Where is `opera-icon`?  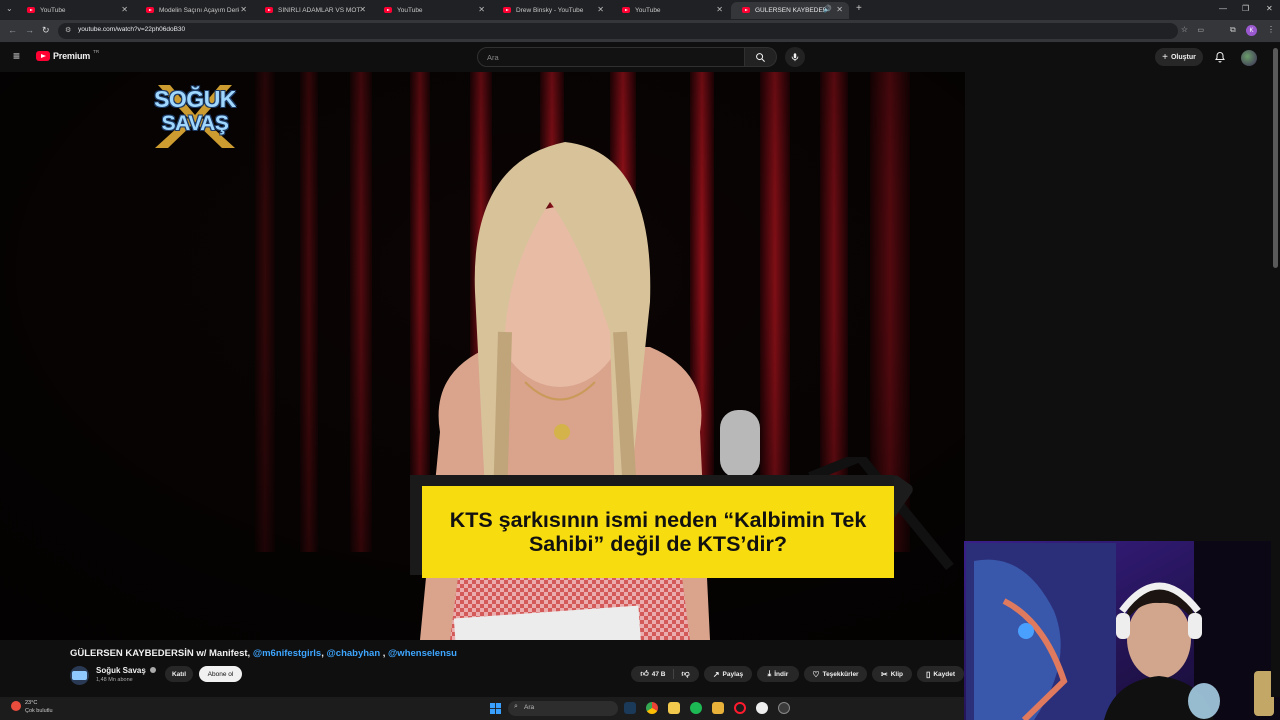 opera-icon is located at coordinates (740, 708).